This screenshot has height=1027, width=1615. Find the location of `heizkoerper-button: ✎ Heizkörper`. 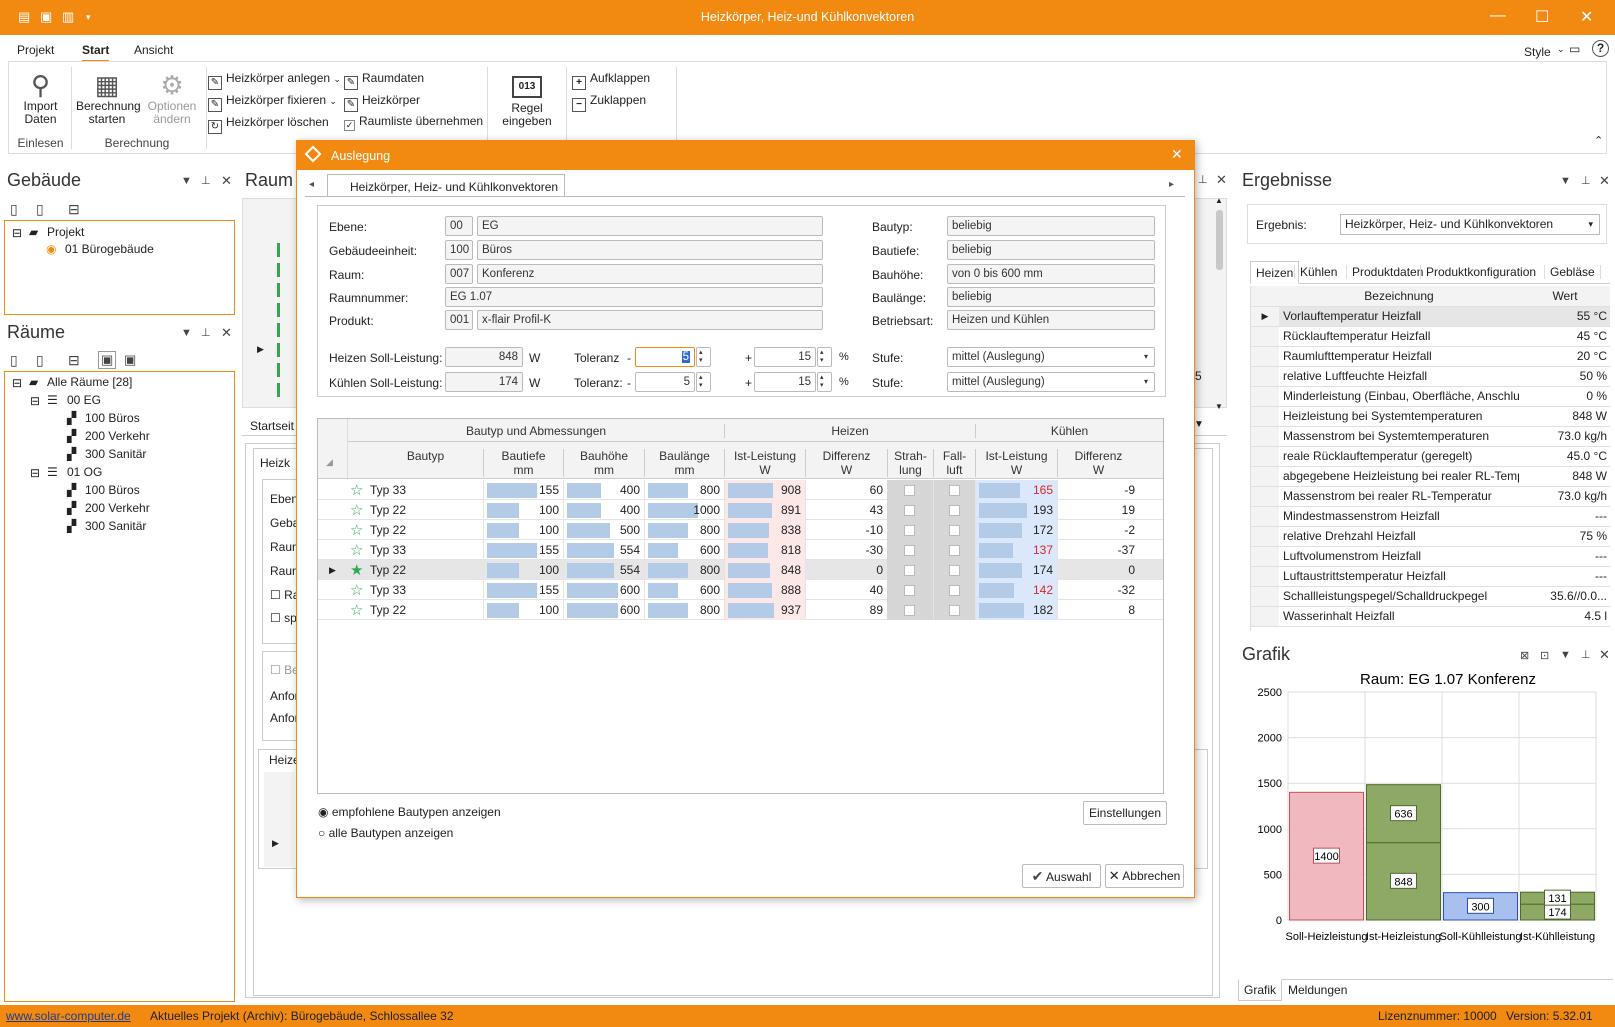

heizkoerper-button: ✎ Heizkörper is located at coordinates (382, 102).